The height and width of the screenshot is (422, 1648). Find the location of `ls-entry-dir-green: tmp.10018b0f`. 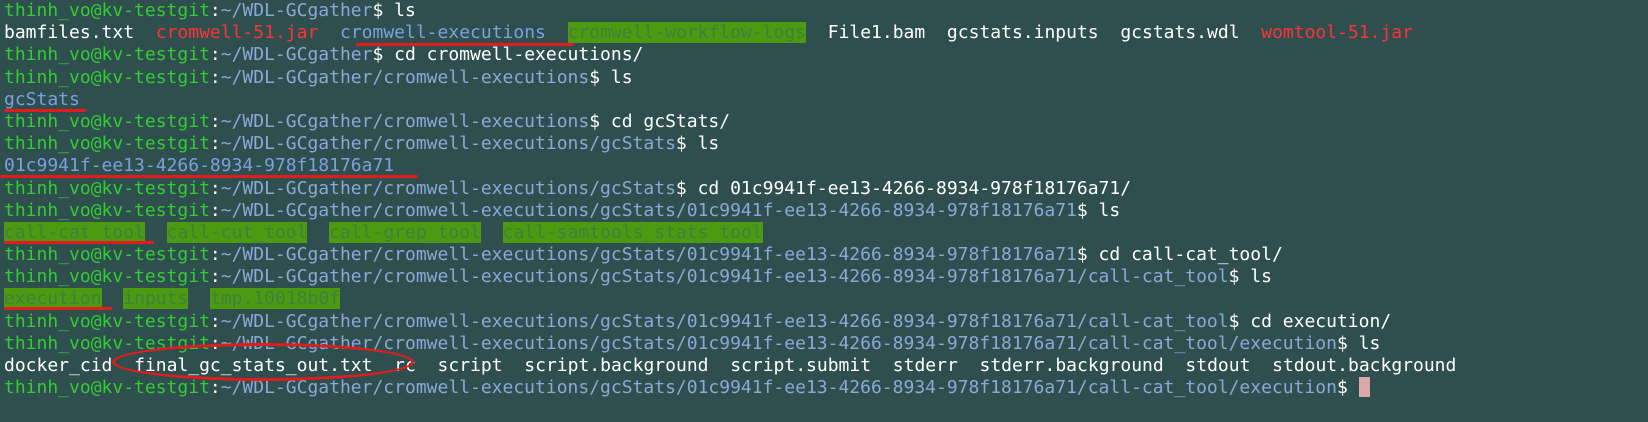

ls-entry-dir-green: tmp.10018b0f is located at coordinates (274, 299).